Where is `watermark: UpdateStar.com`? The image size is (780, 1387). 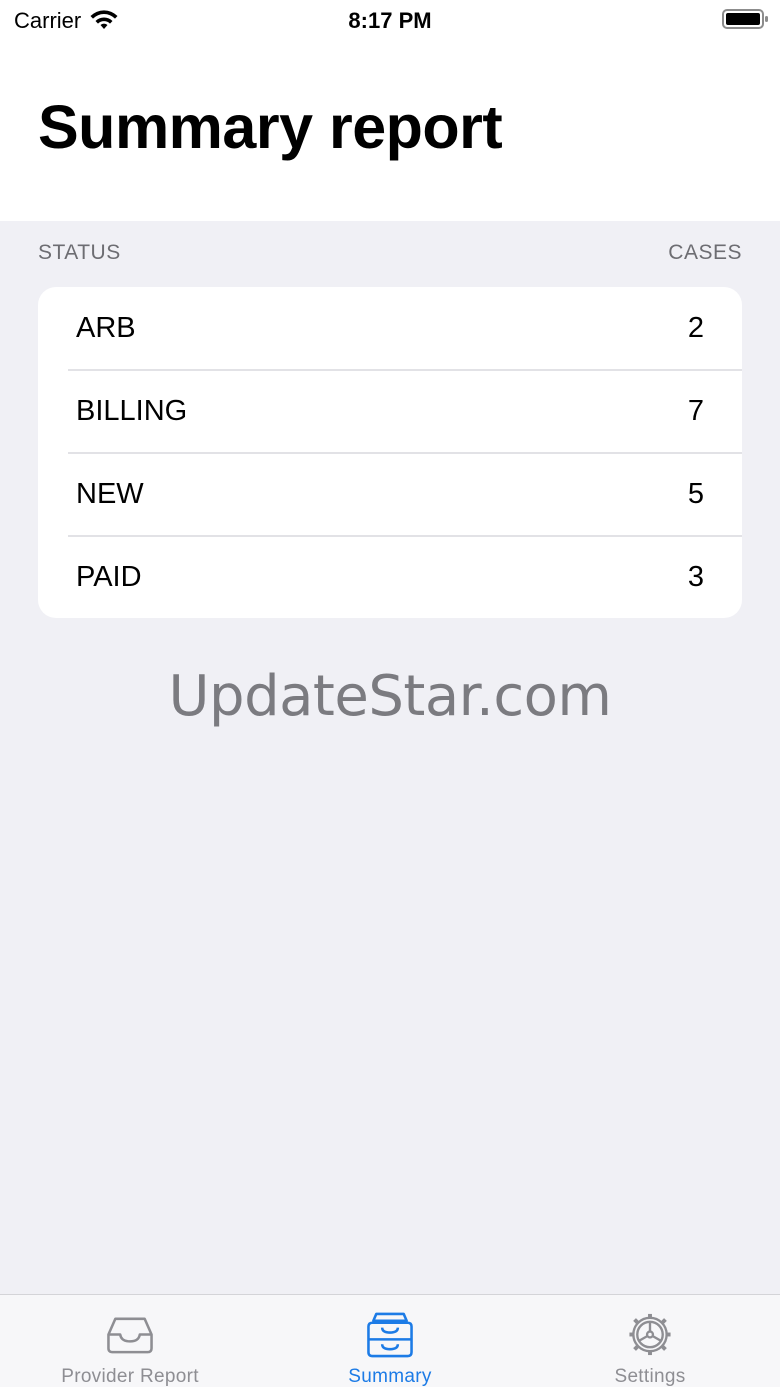
watermark: UpdateStar.com is located at coordinates (390, 696).